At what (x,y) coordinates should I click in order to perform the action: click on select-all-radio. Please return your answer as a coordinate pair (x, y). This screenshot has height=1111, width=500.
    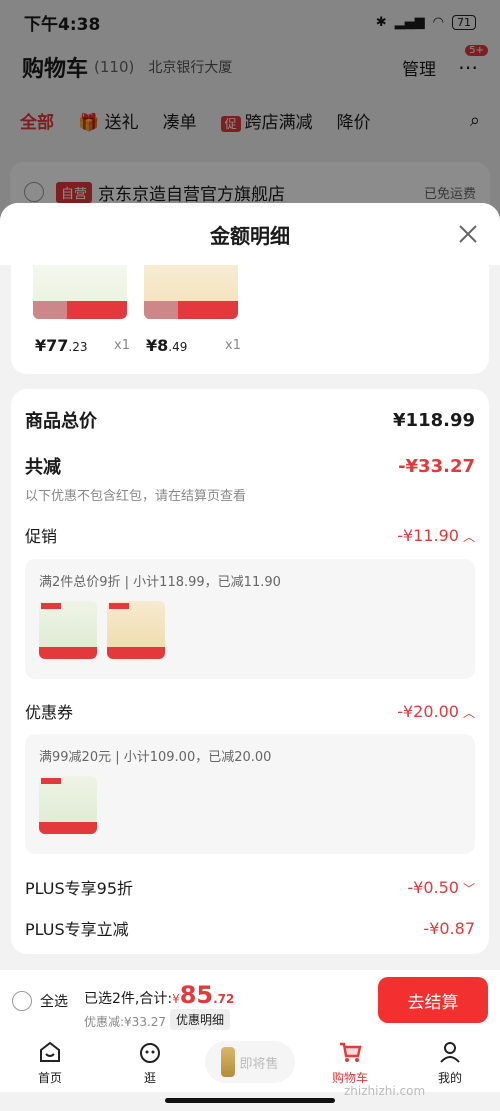
    Looking at the image, I should click on (22, 1001).